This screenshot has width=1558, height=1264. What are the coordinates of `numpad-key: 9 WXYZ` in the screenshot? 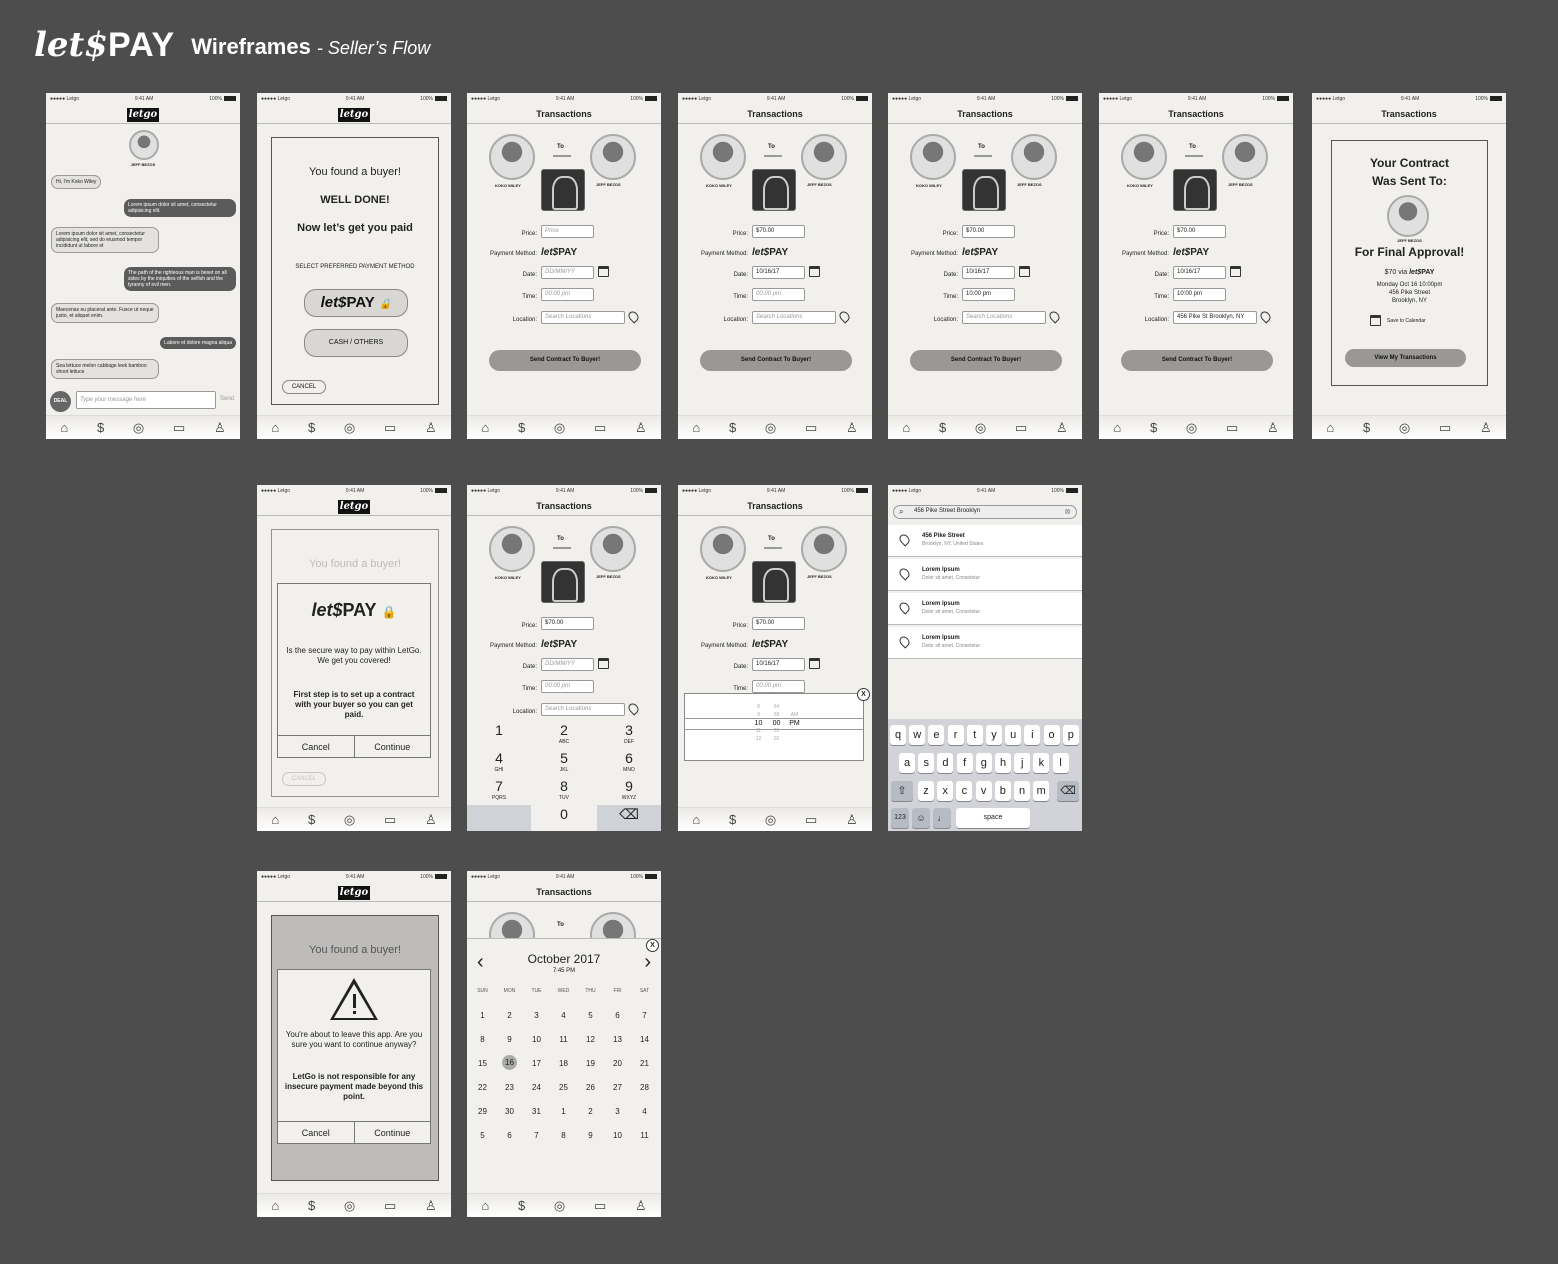 It's located at (629, 791).